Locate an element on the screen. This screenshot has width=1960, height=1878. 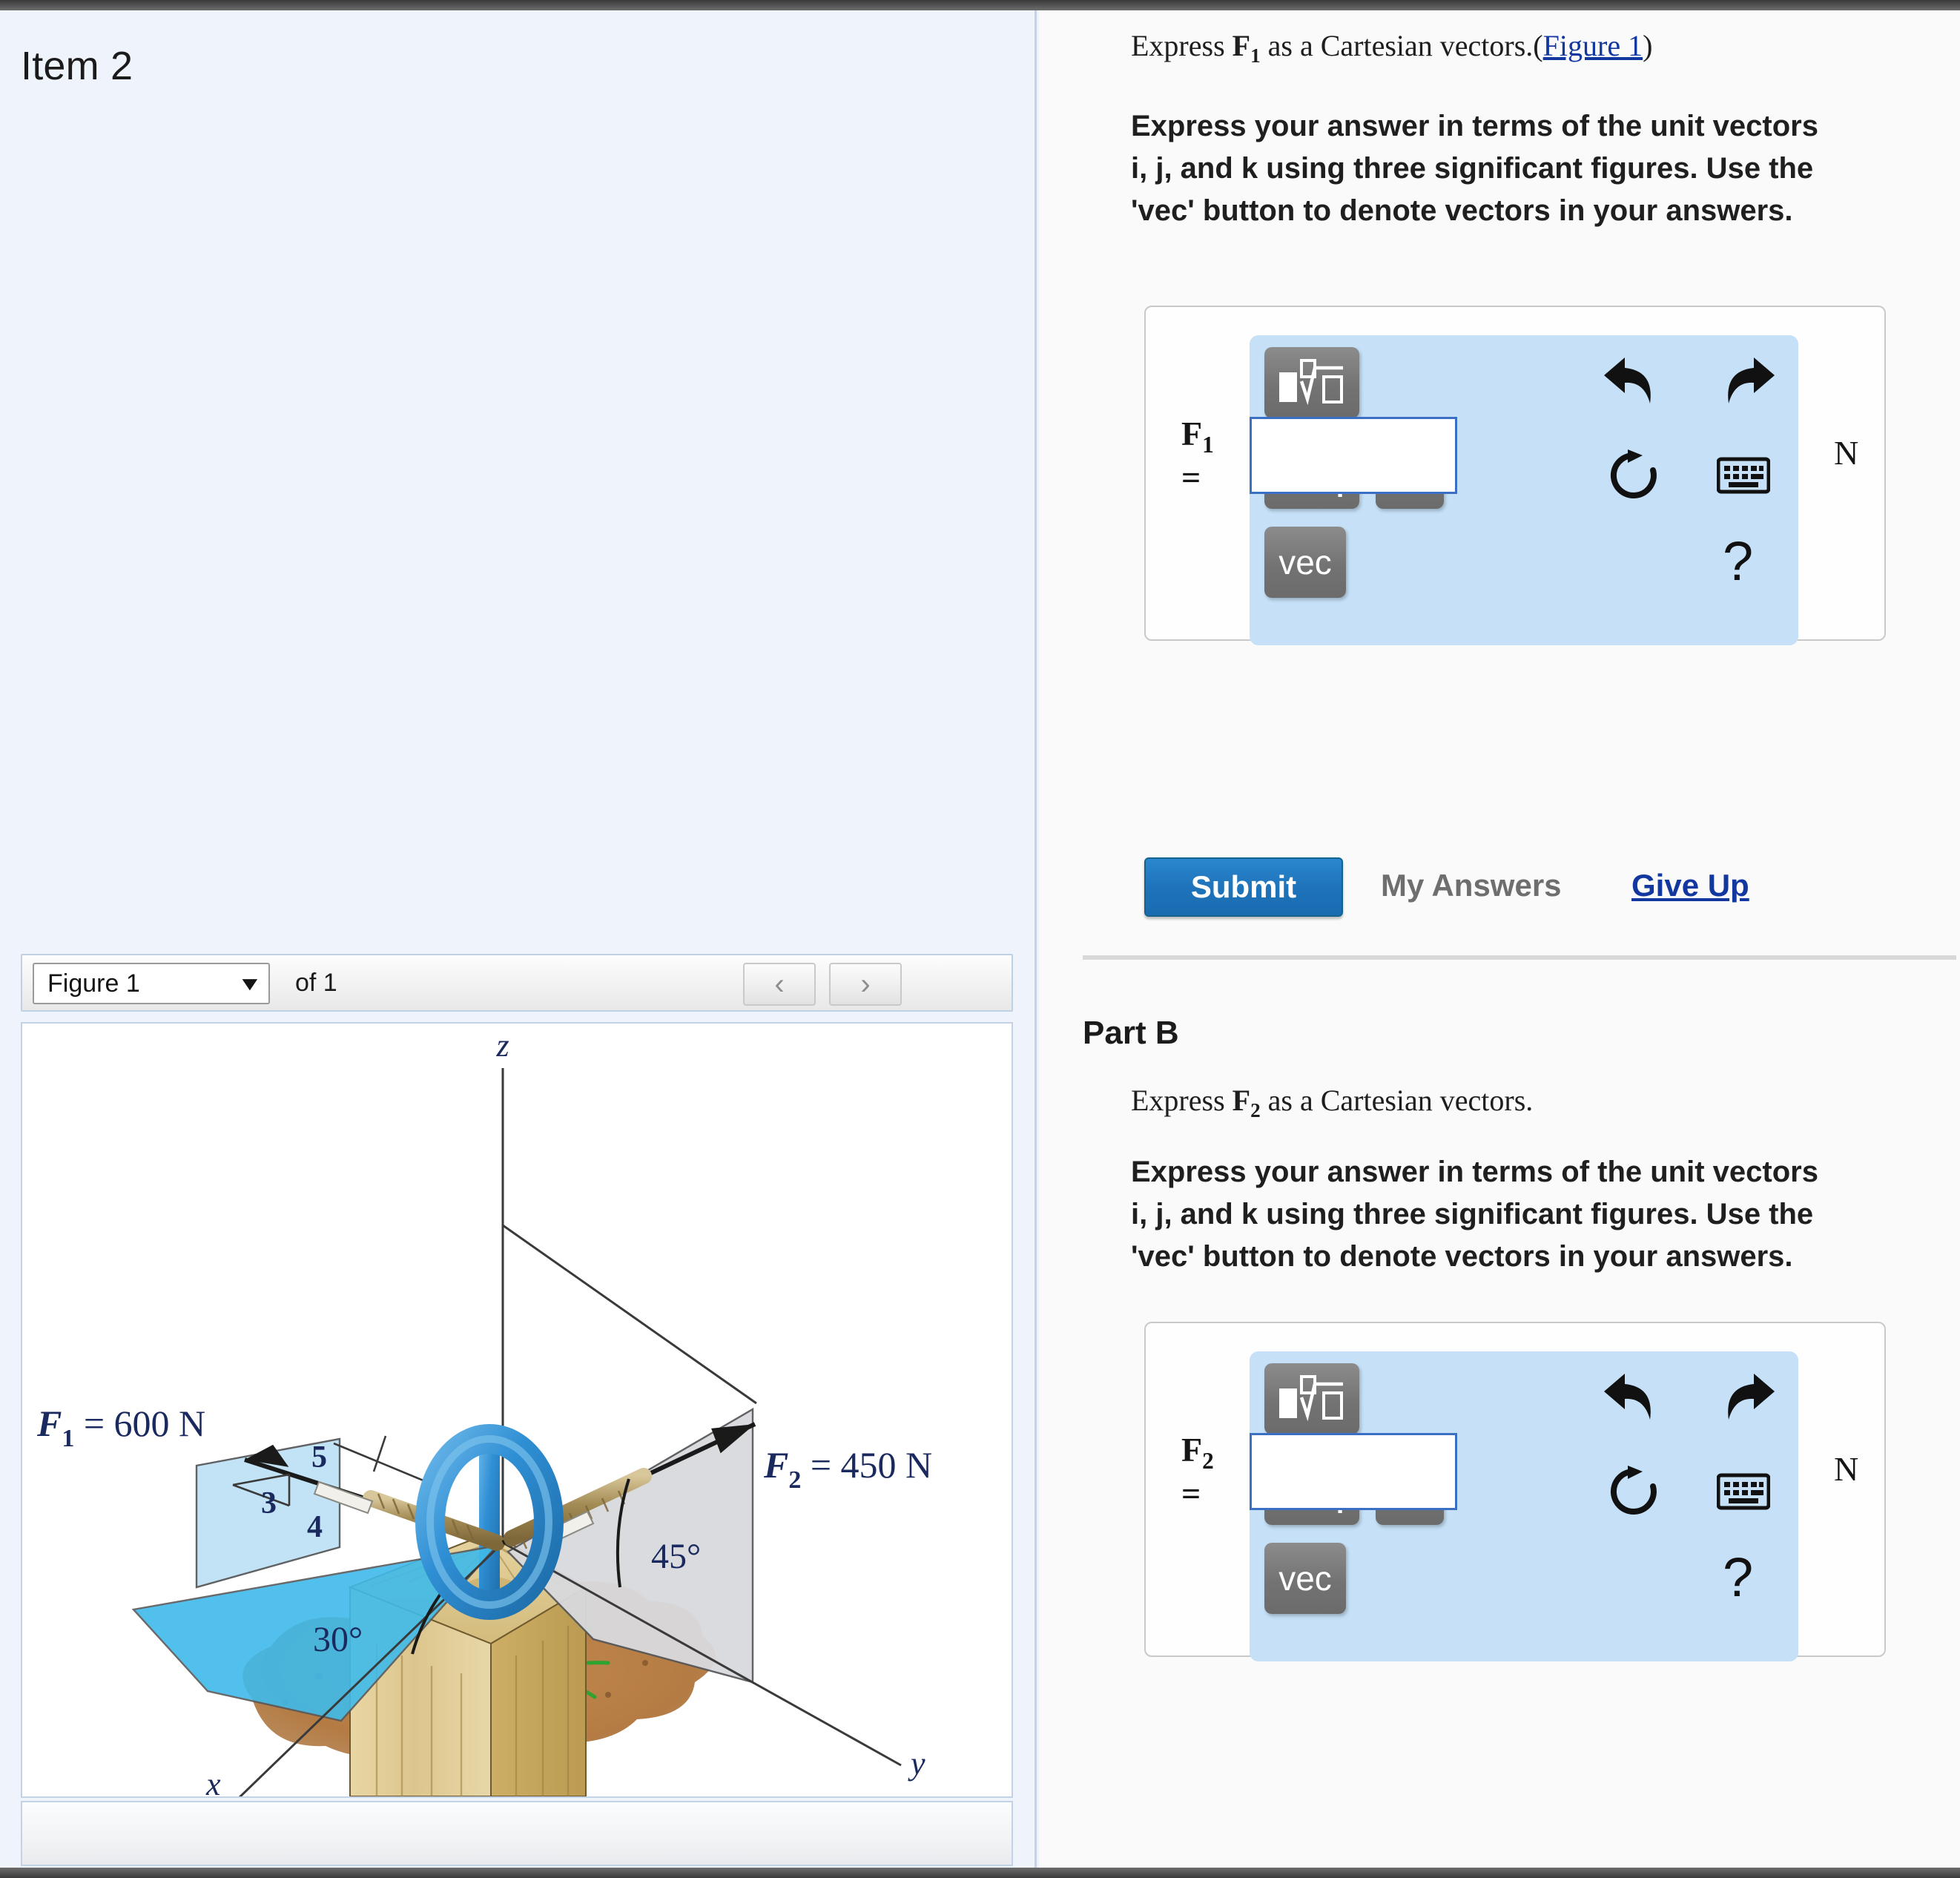
slope-label-5: 5 is located at coordinates (319, 1458).